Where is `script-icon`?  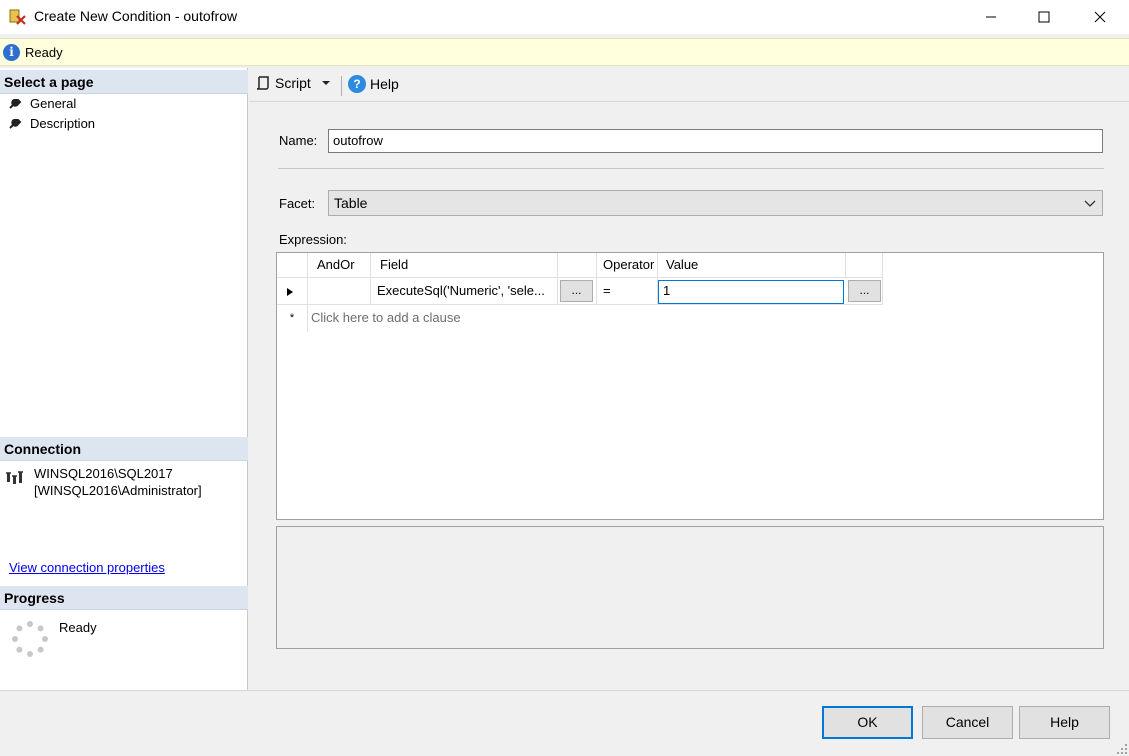
script-icon is located at coordinates (262, 83).